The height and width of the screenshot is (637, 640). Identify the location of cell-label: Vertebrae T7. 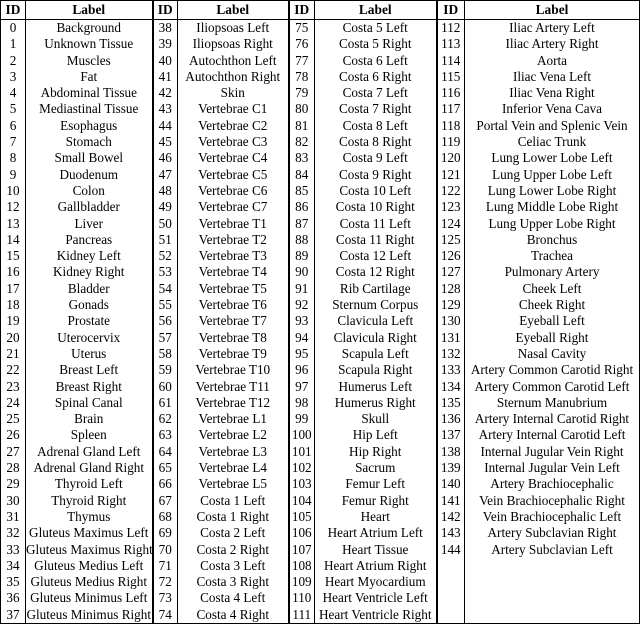
(233, 321).